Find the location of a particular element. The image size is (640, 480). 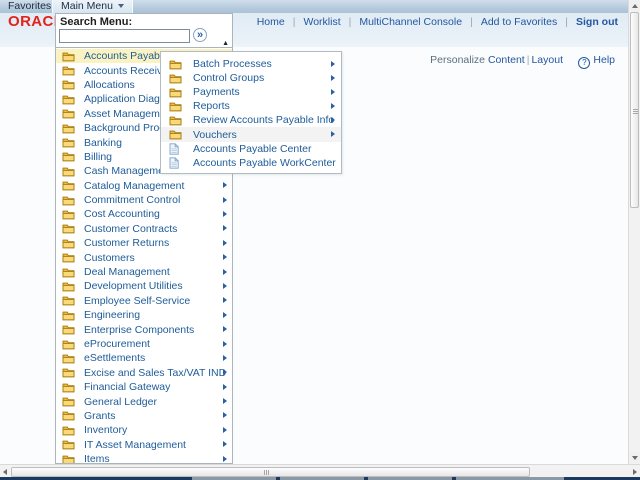

menu-item-eprocurement: eProcurement is located at coordinates (144, 344).